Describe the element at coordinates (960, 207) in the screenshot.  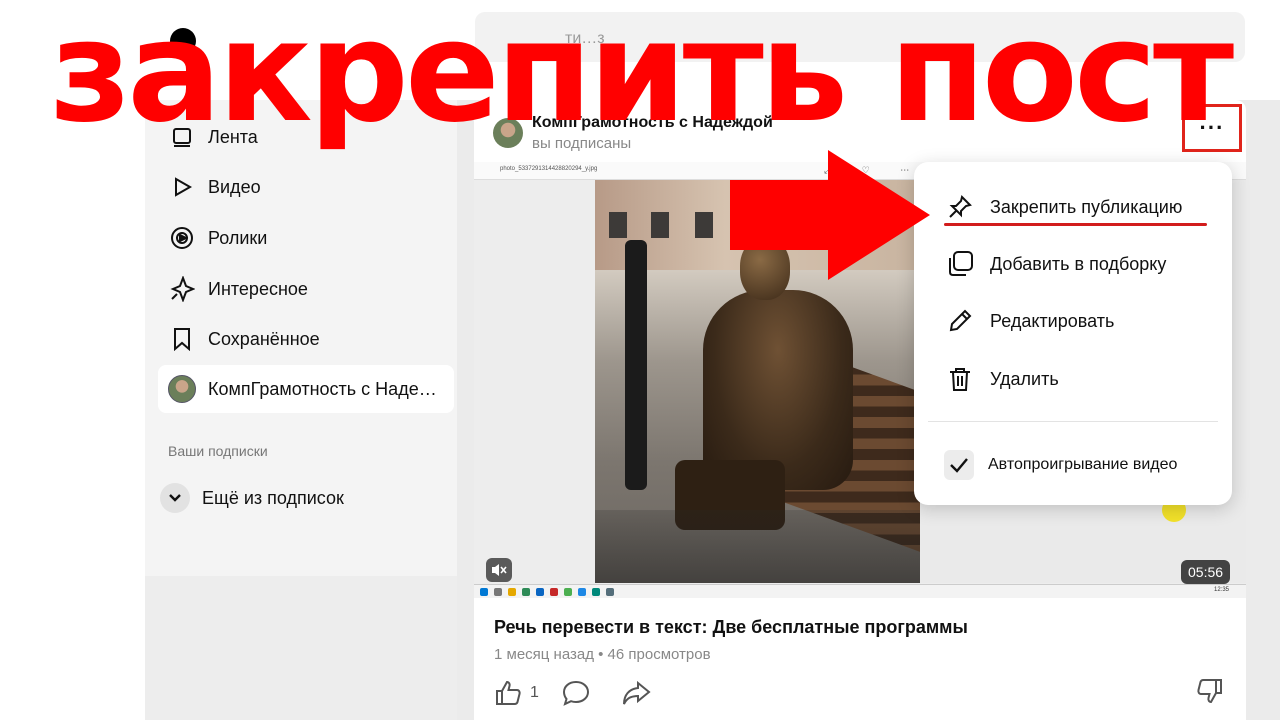
I see `pin-icon` at that location.